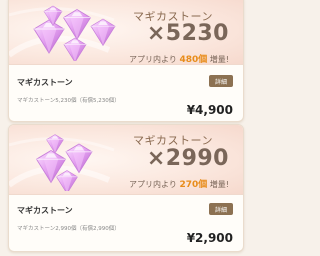 This screenshot has width=320, height=256. I want to click on product-quantity: ×2990, so click(187, 158).